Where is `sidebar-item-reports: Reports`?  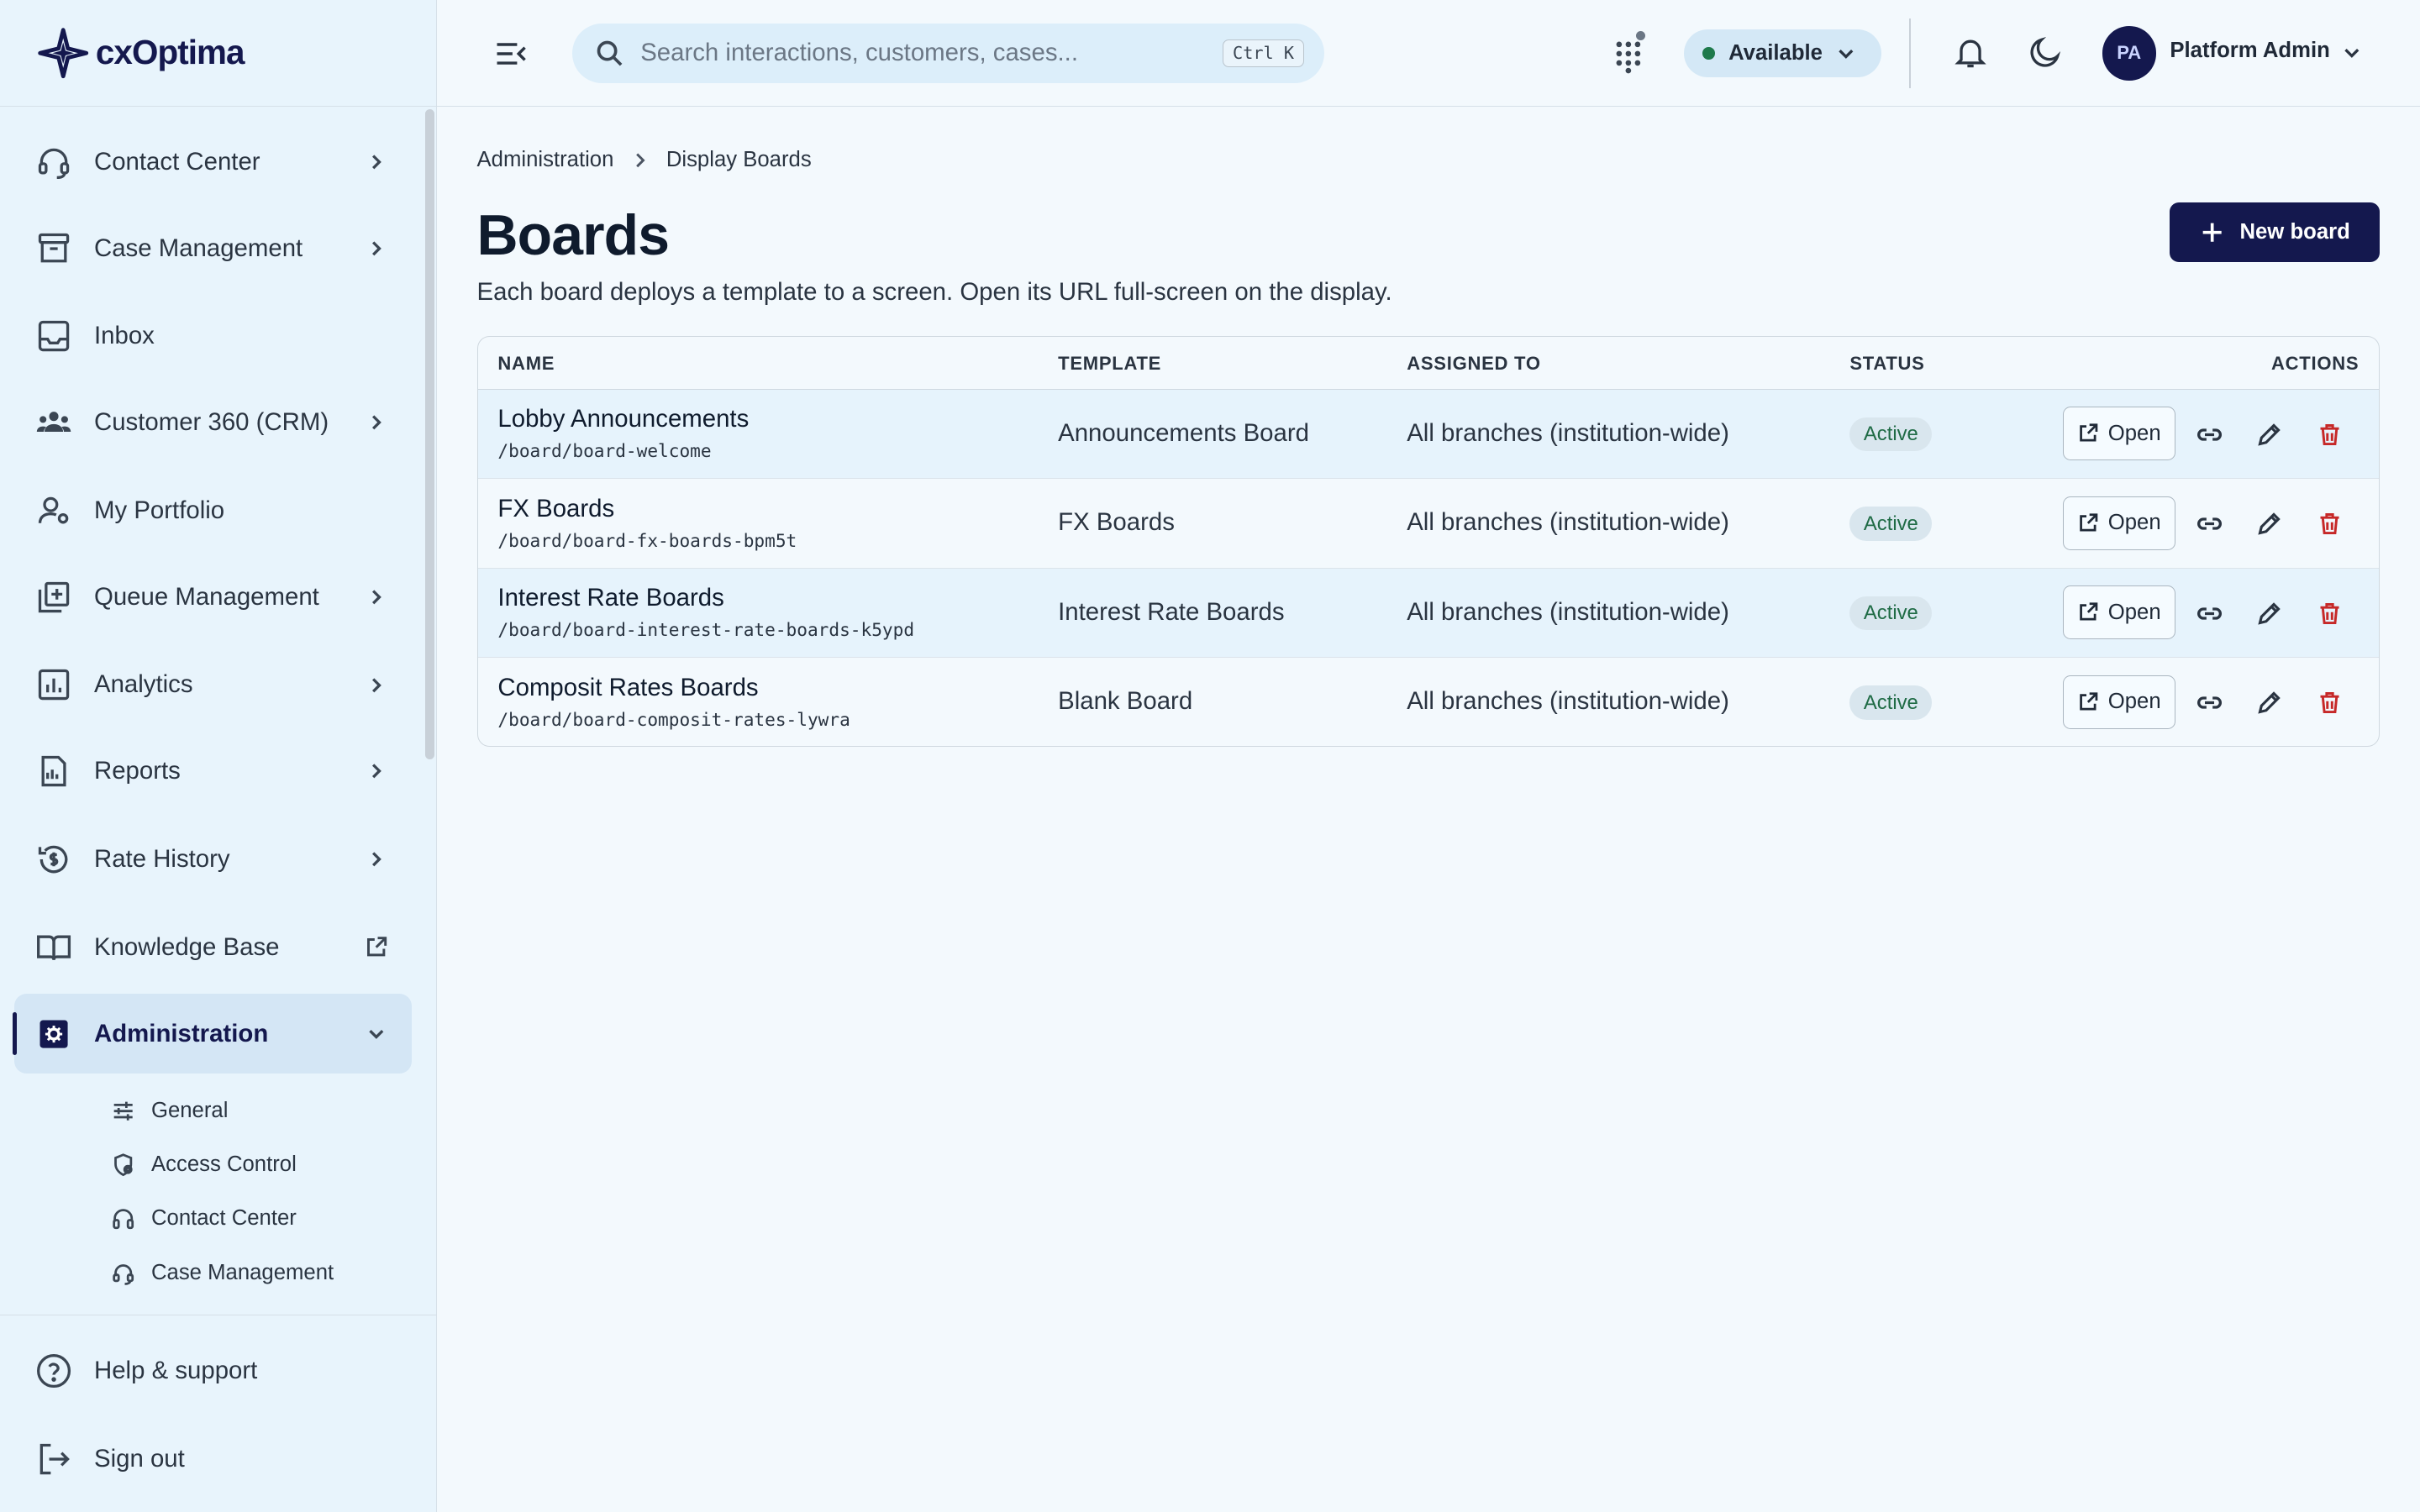
sidebar-item-reports: Reports is located at coordinates (214, 772).